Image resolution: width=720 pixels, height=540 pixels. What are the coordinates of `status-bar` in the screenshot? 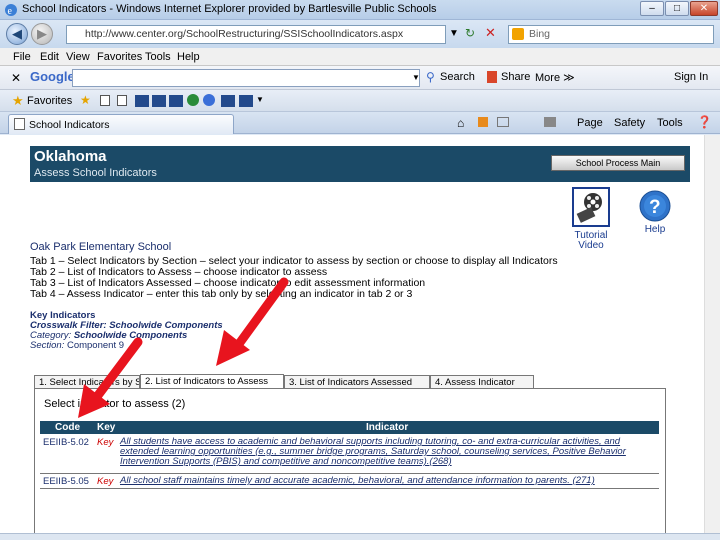 It's located at (360, 536).